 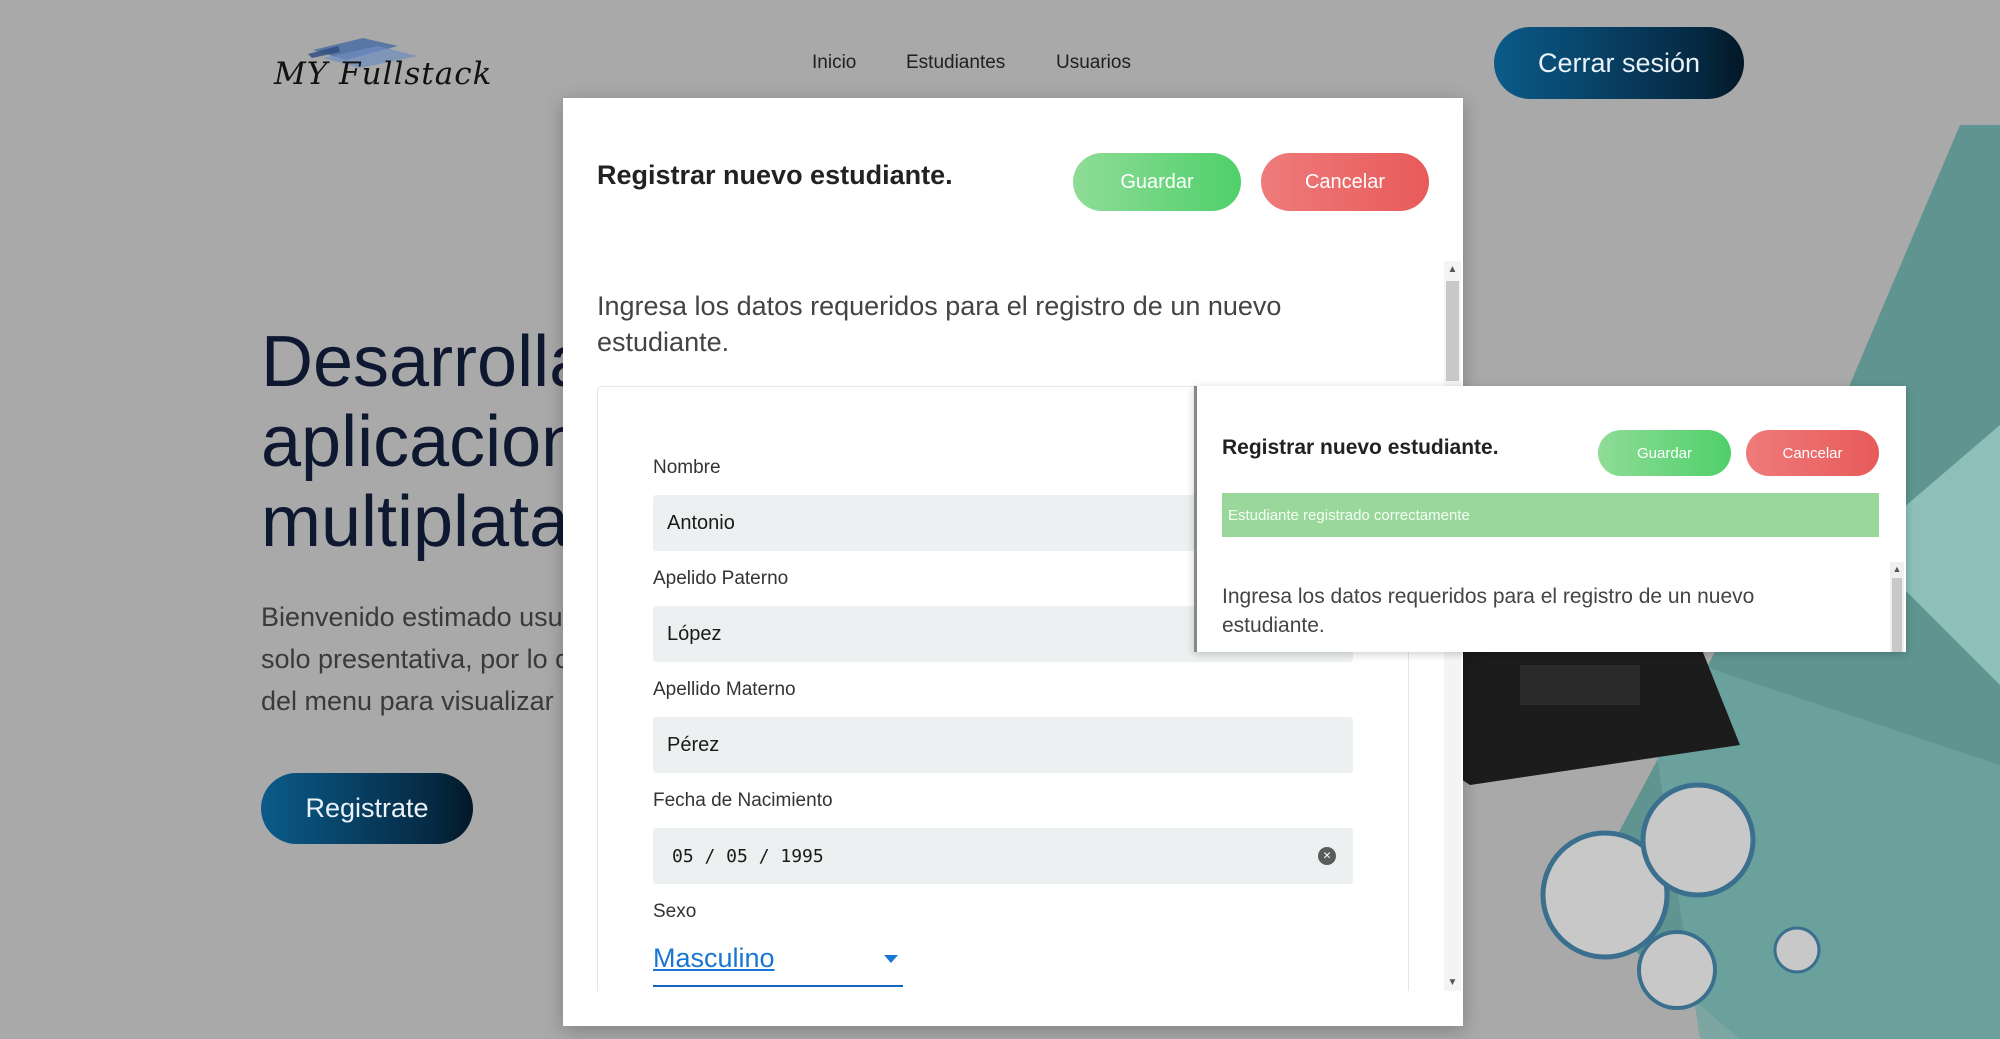 What do you see at coordinates (743, 800) in the screenshot?
I see `fecha-nacimiento-label: Fecha de Nacimiento` at bounding box center [743, 800].